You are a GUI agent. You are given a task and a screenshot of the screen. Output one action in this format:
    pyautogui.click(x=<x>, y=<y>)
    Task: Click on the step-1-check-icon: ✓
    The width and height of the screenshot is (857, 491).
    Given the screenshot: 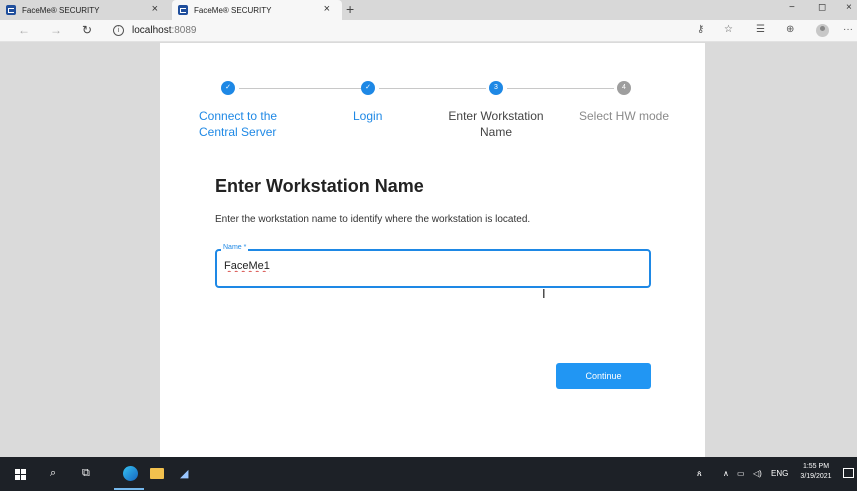 What is the action you would take?
    pyautogui.click(x=228, y=88)
    